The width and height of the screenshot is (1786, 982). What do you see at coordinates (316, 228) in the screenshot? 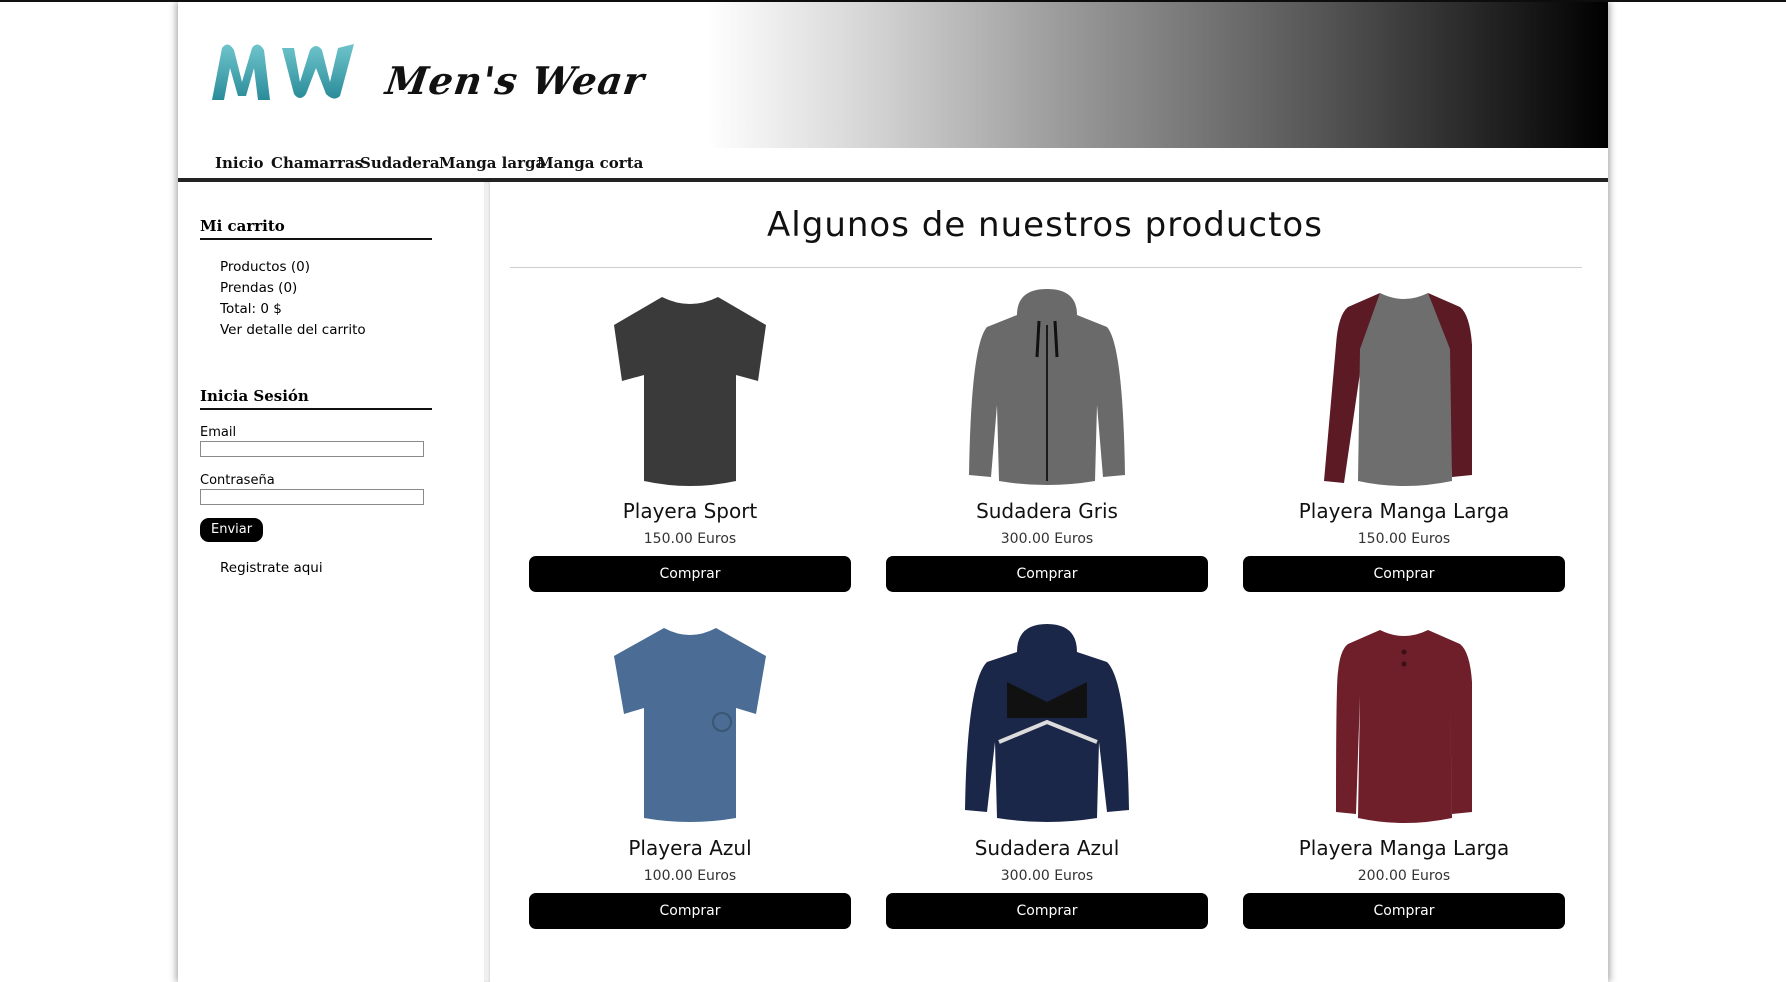
I see `cart-title: Mi carrito` at bounding box center [316, 228].